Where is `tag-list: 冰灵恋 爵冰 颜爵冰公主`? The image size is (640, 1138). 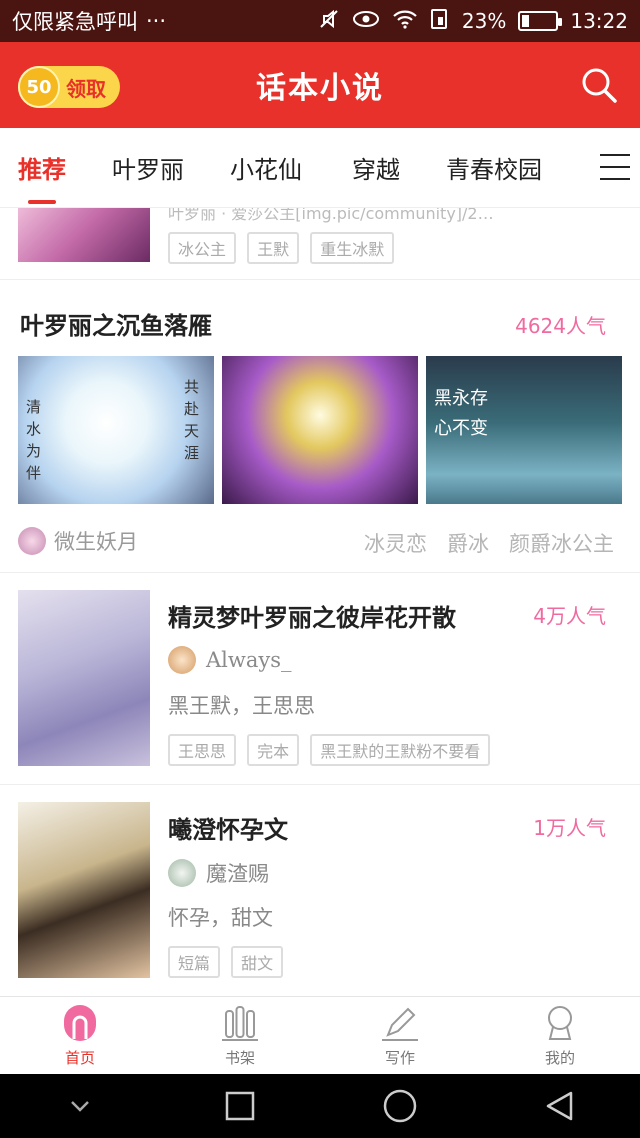 tag-list: 冰灵恋 爵冰 颜爵冰公主 is located at coordinates (489, 543).